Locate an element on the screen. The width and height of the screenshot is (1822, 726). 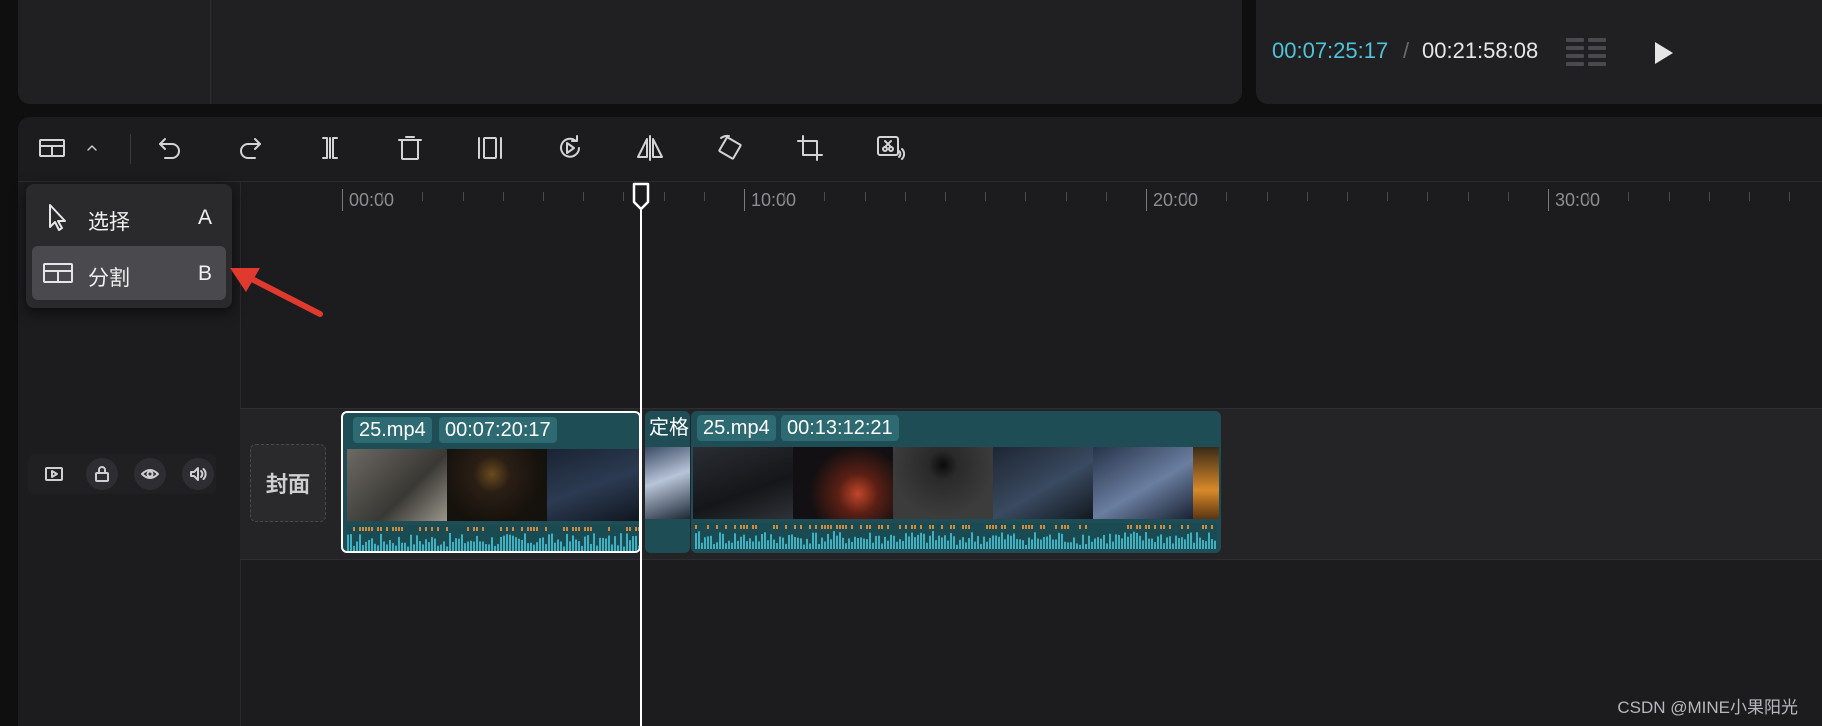
split-clip-icon is located at coordinates (330, 148).